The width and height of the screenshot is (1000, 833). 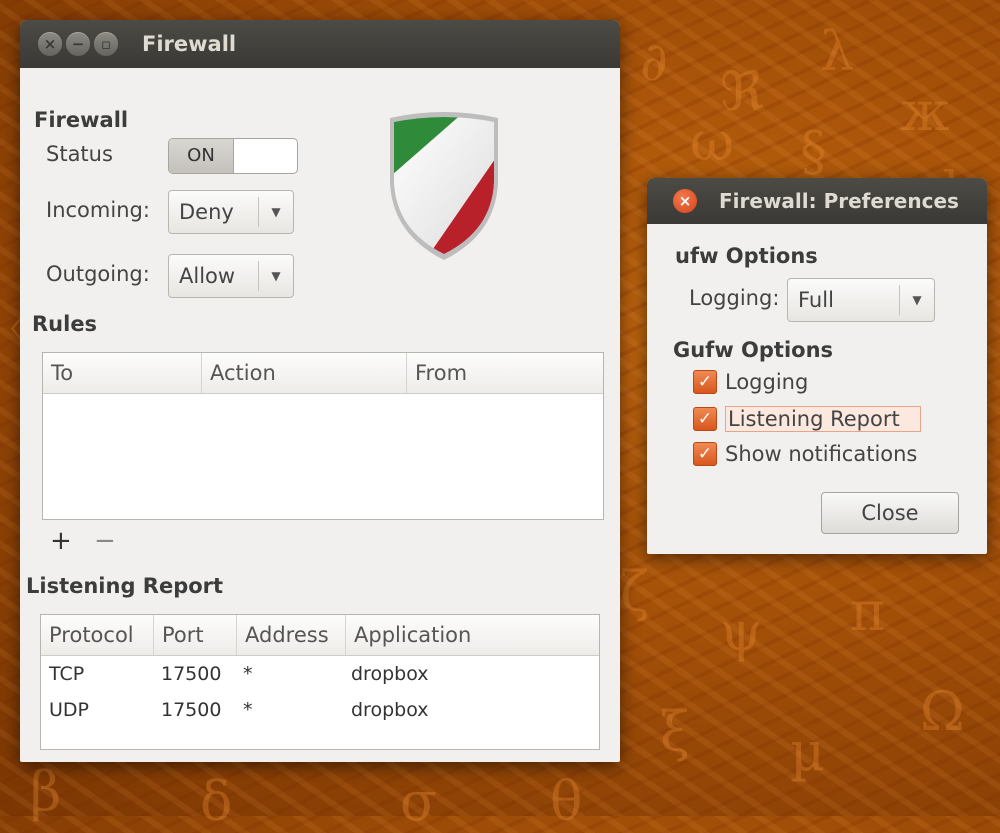 What do you see at coordinates (320, 710) in the screenshot?
I see `table-row: UDP 17500 * dropbox` at bounding box center [320, 710].